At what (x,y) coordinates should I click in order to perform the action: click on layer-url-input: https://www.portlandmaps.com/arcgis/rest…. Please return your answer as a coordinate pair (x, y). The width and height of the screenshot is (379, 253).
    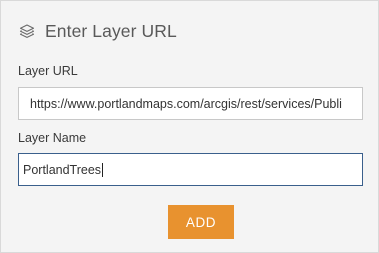
    Looking at the image, I should click on (190, 103).